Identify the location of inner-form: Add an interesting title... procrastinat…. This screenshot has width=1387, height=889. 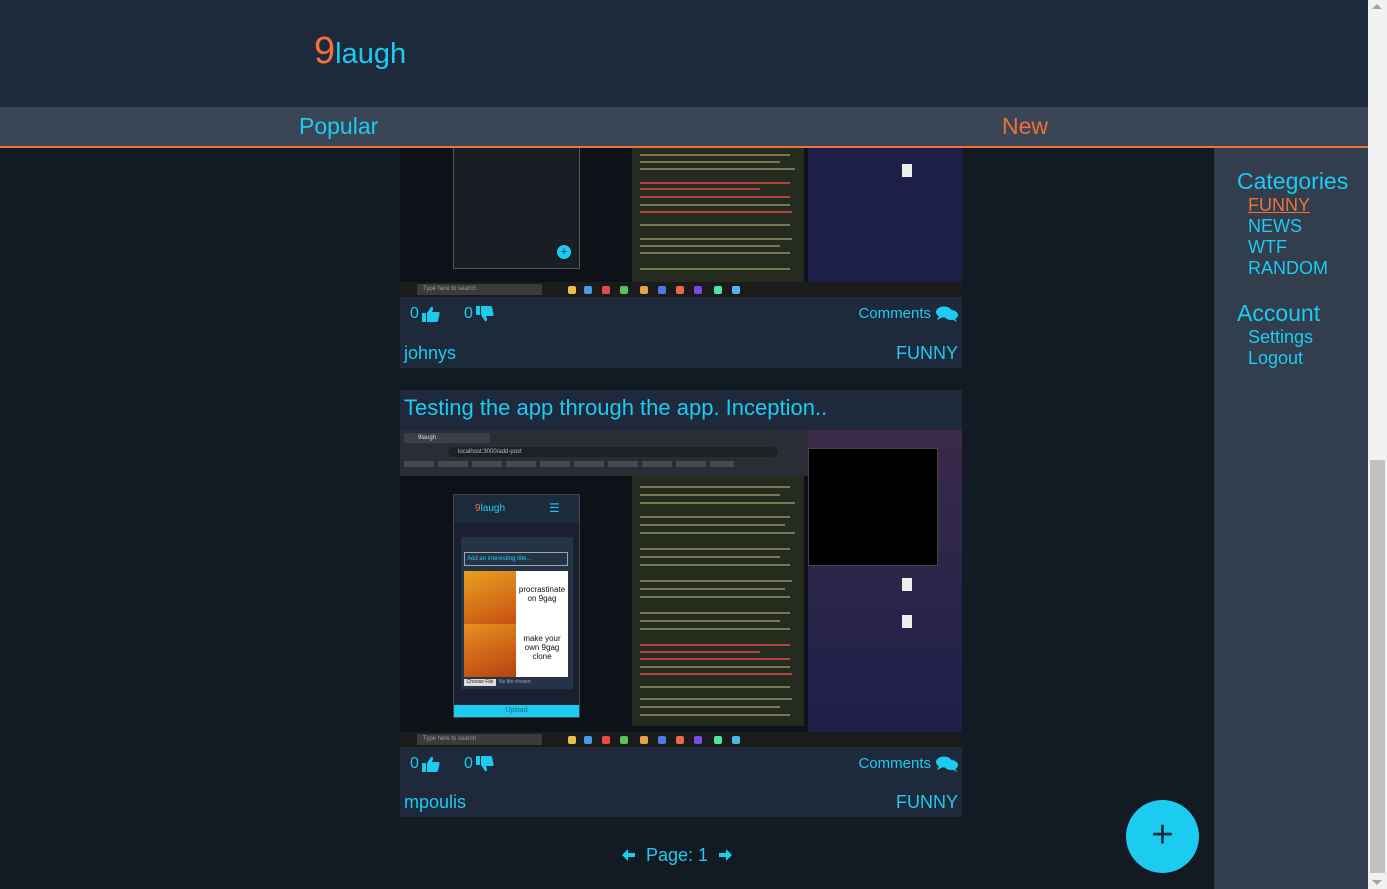
(517, 613).